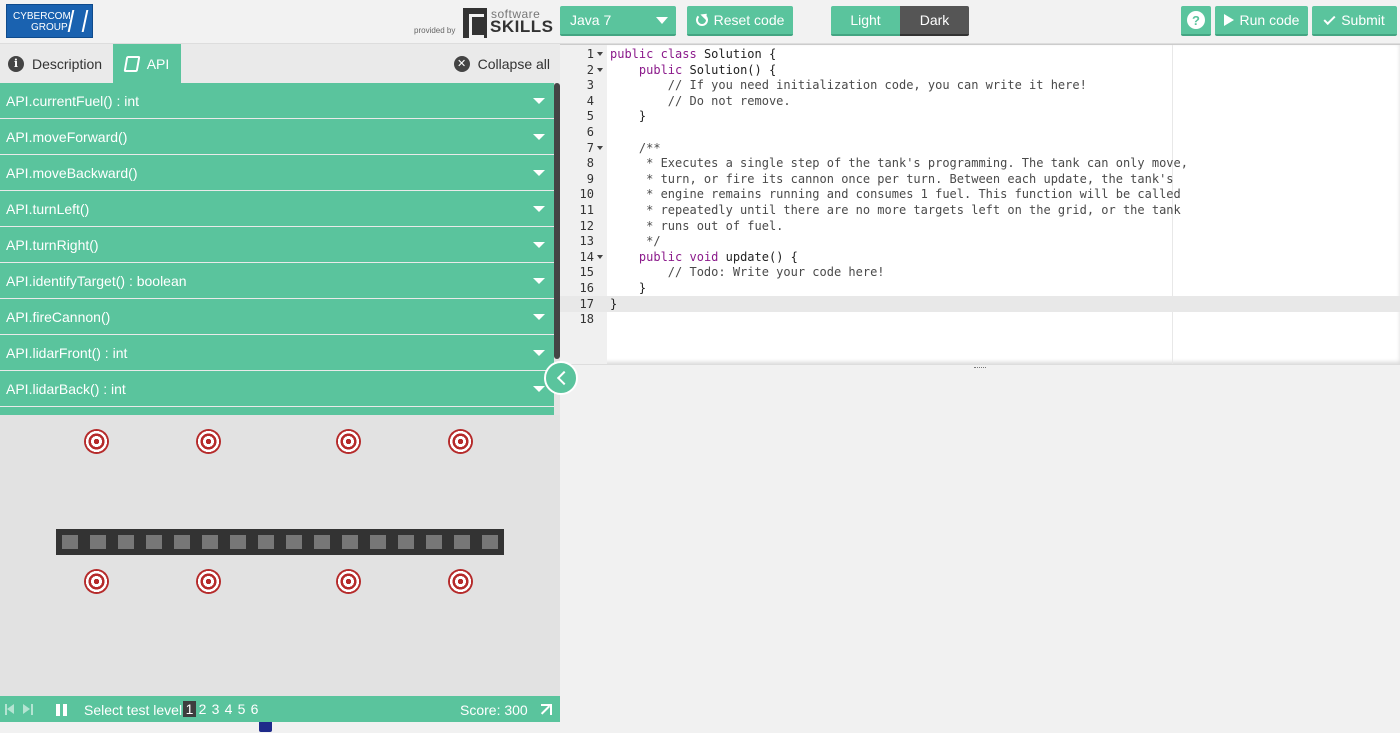  What do you see at coordinates (749, 20) in the screenshot?
I see `reset-code-label: Reset code` at bounding box center [749, 20].